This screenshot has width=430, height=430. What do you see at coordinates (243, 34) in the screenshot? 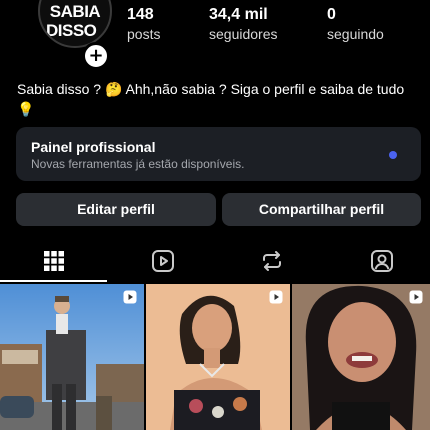
I see `followers-label: seguidores` at bounding box center [243, 34].